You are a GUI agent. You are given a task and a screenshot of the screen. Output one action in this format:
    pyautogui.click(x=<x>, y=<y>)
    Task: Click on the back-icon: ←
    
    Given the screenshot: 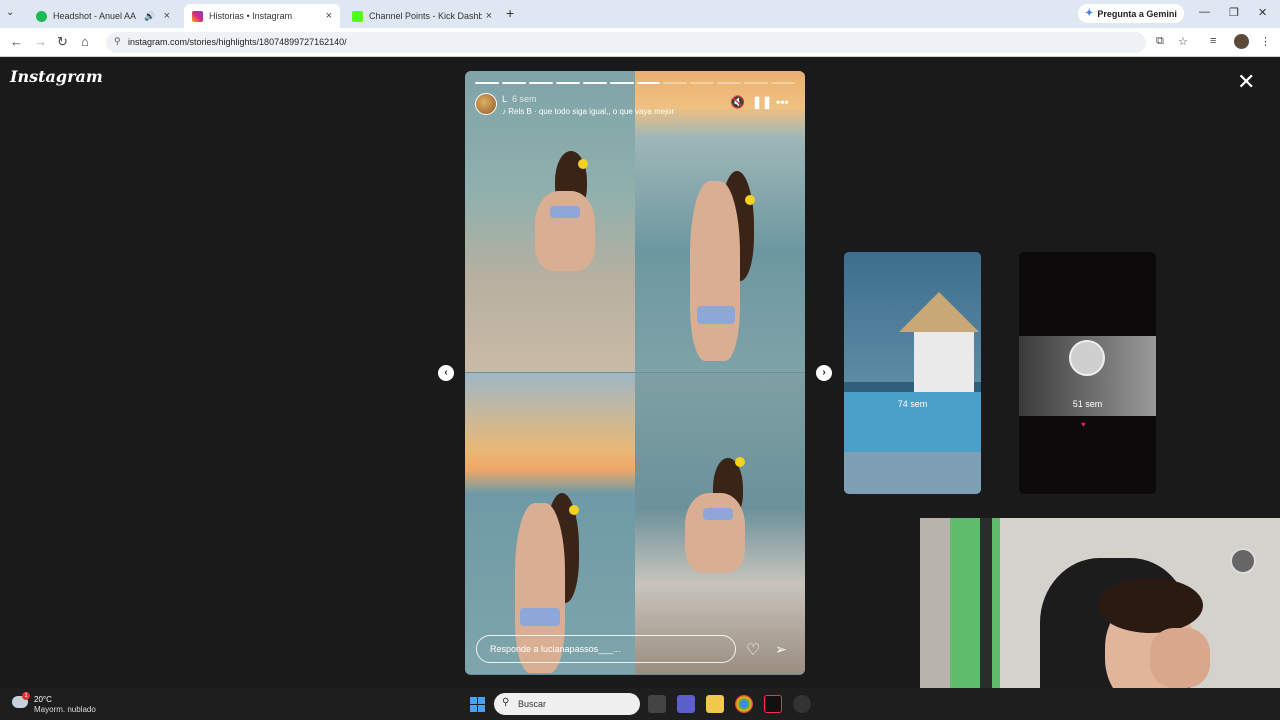 What is the action you would take?
    pyautogui.click(x=16, y=41)
    